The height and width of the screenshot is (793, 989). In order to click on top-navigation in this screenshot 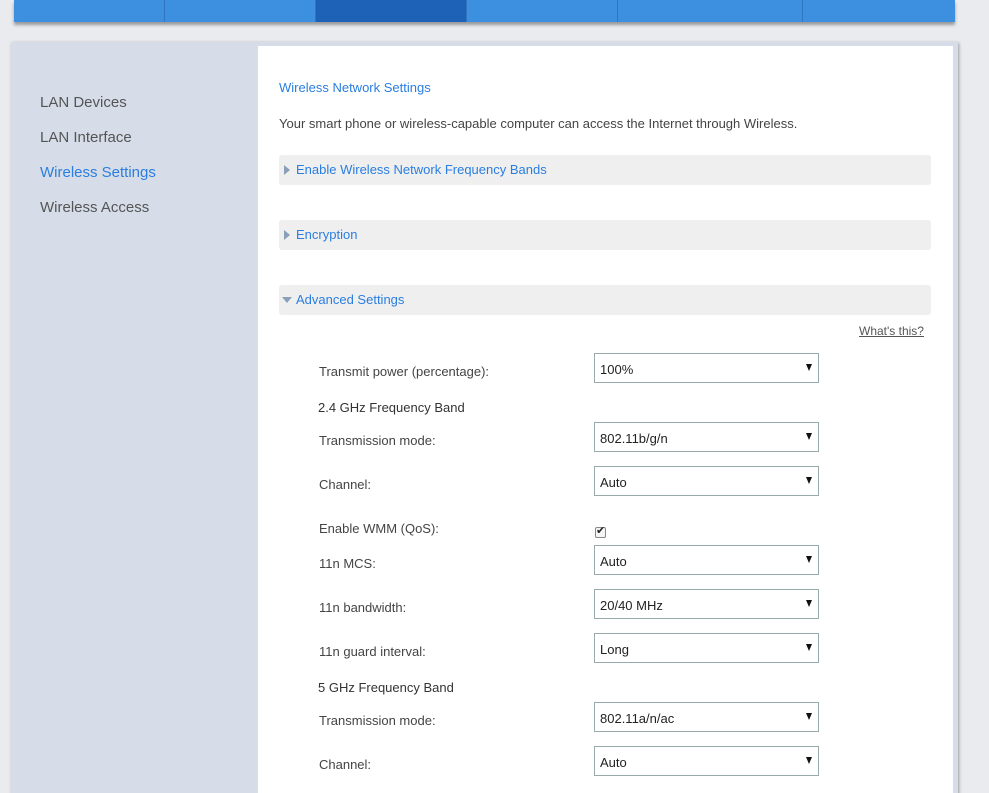, I will do `click(484, 11)`.